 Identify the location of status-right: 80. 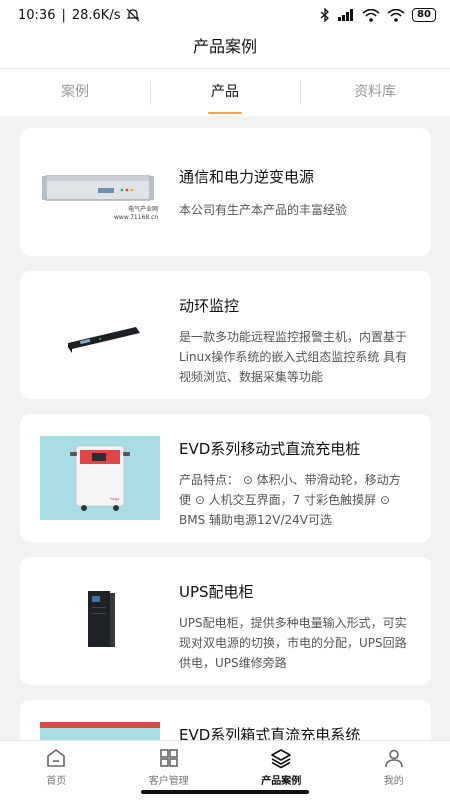
(378, 15).